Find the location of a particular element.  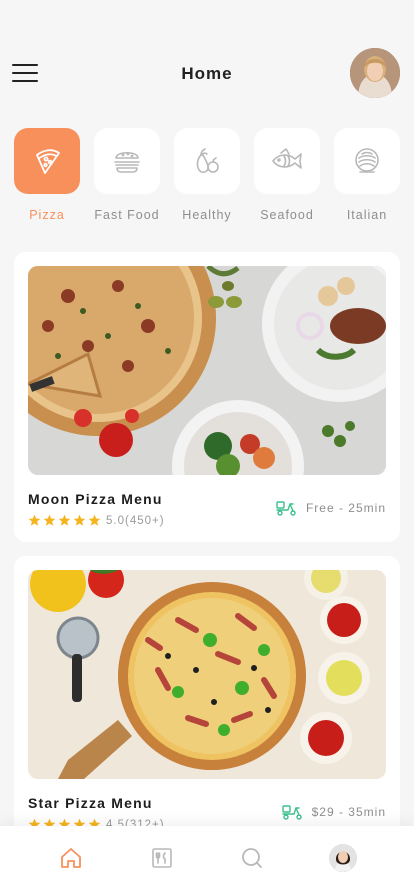

delivery-info: Free - 25min is located at coordinates (331, 508).